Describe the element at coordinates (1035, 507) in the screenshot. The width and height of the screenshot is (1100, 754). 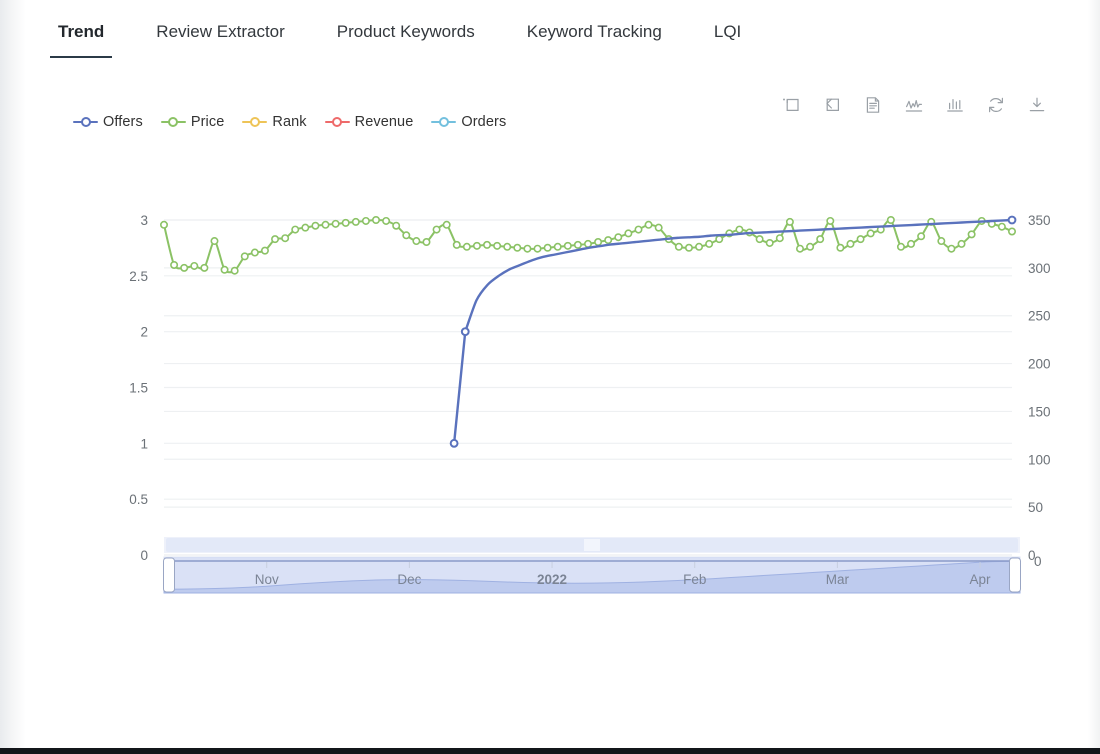
I see `y-axis-right-tick-label: 50` at that location.